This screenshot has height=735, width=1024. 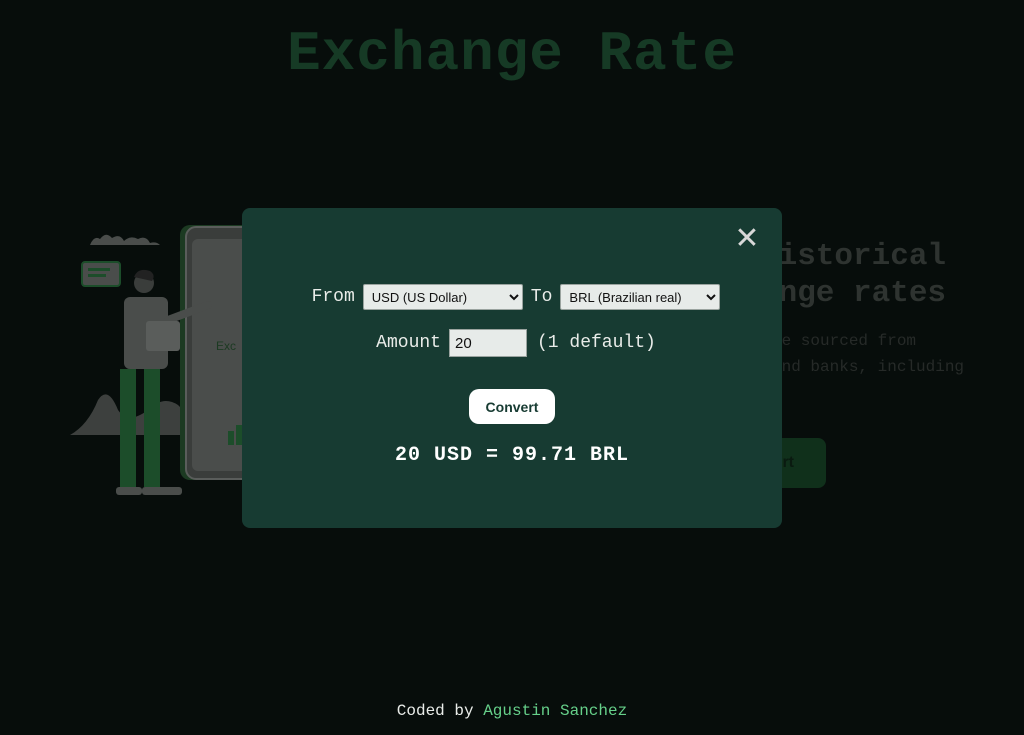 I want to click on conversion-result: 20 USD = 99.71 BRL, so click(x=512, y=455).